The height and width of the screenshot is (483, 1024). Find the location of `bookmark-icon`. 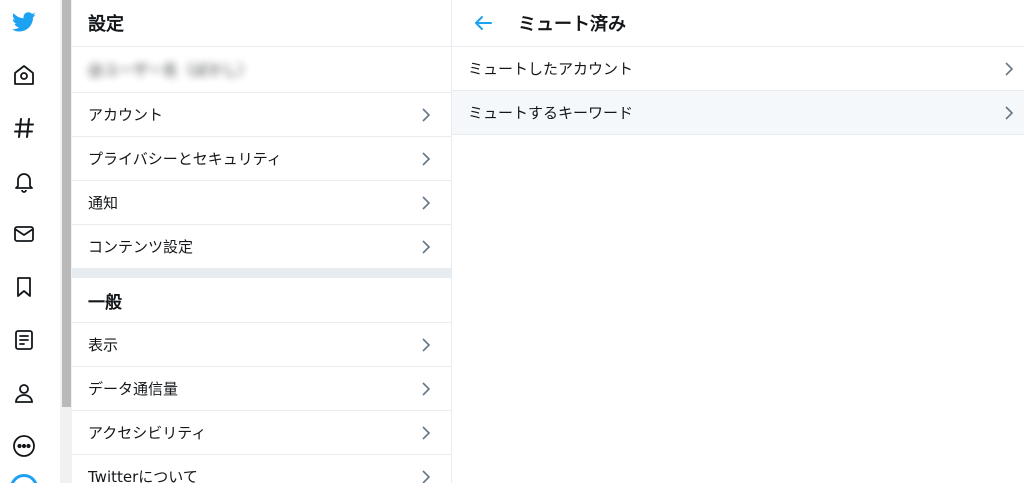

bookmark-icon is located at coordinates (24, 287).